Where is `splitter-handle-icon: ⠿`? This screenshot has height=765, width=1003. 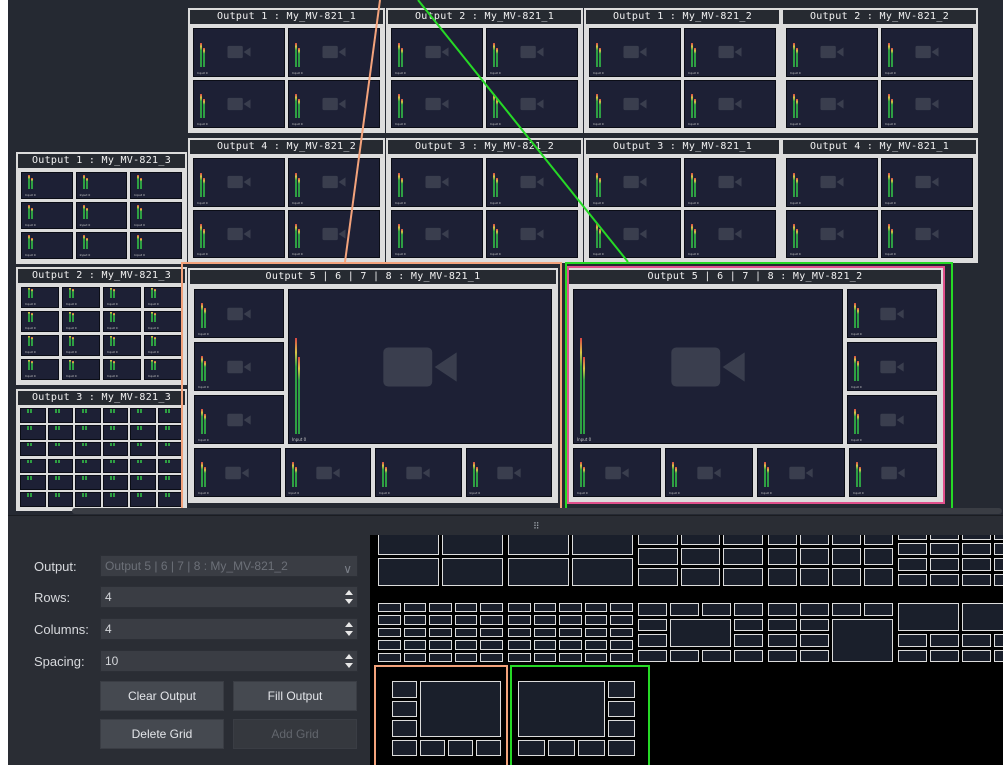
splitter-handle-icon: ⠿ is located at coordinates (536, 527).